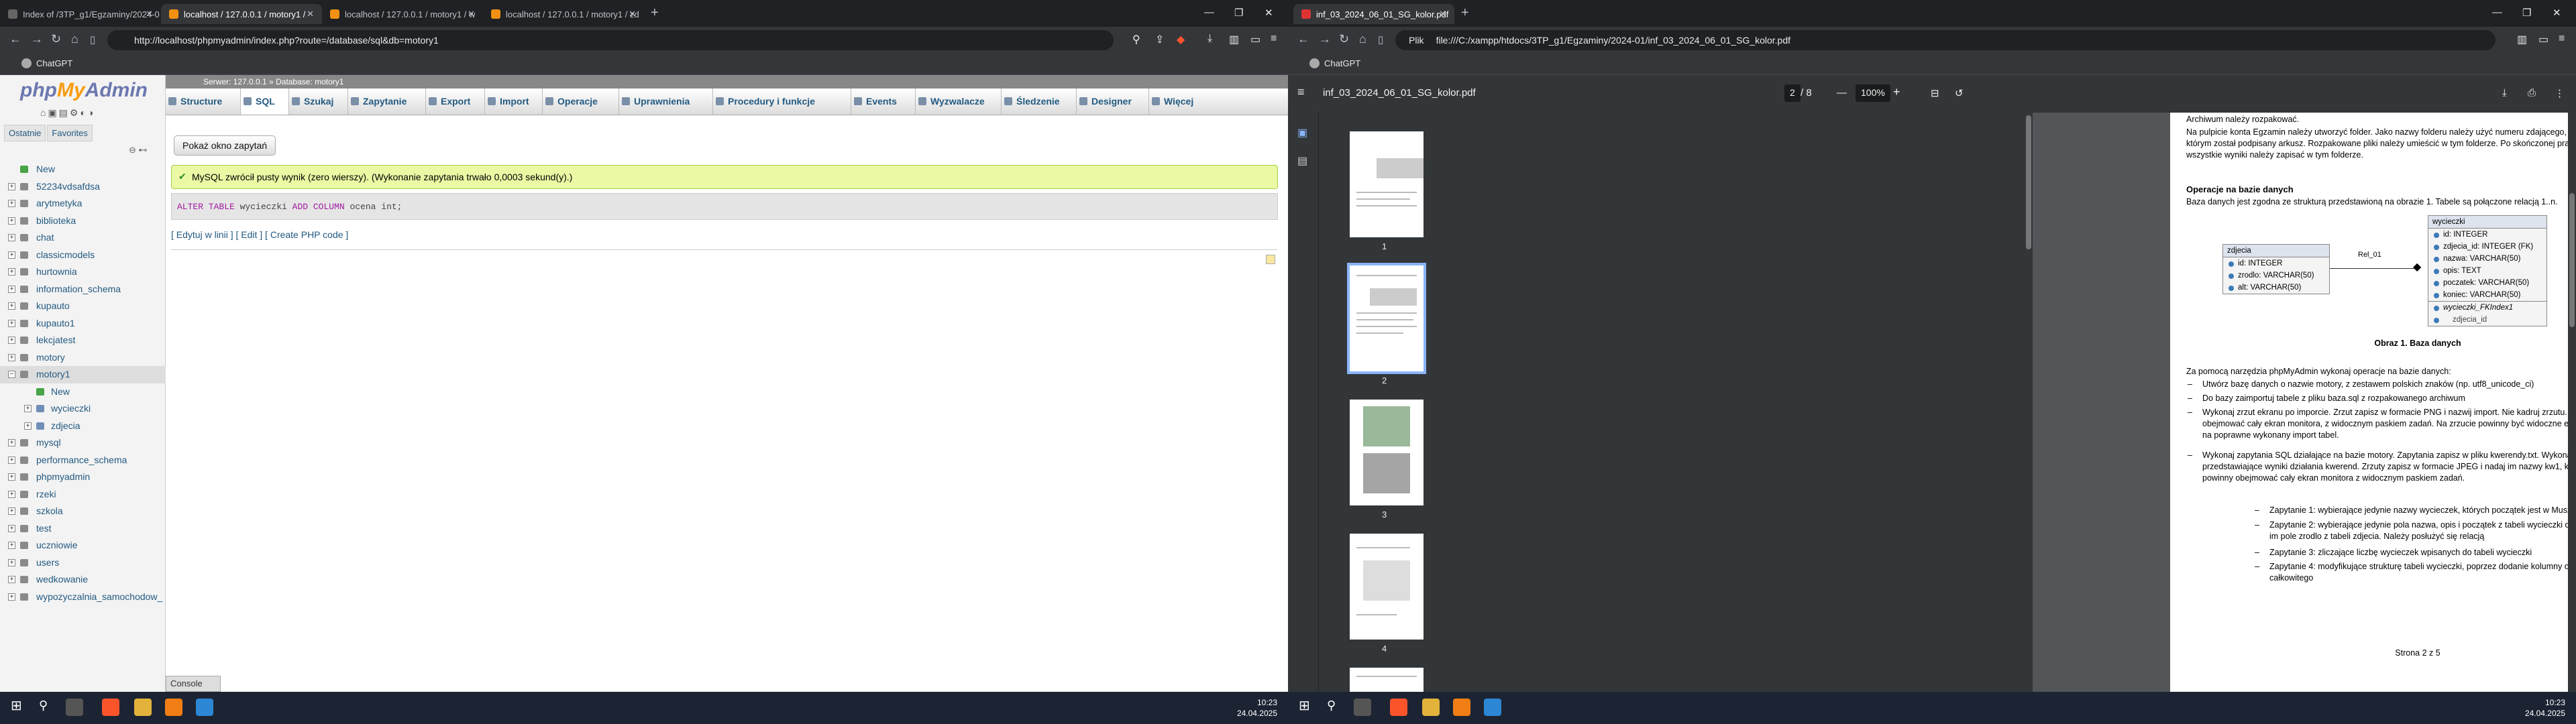 This screenshot has width=2576, height=724. I want to click on tree-database-item: + rzeki, so click(83, 494).